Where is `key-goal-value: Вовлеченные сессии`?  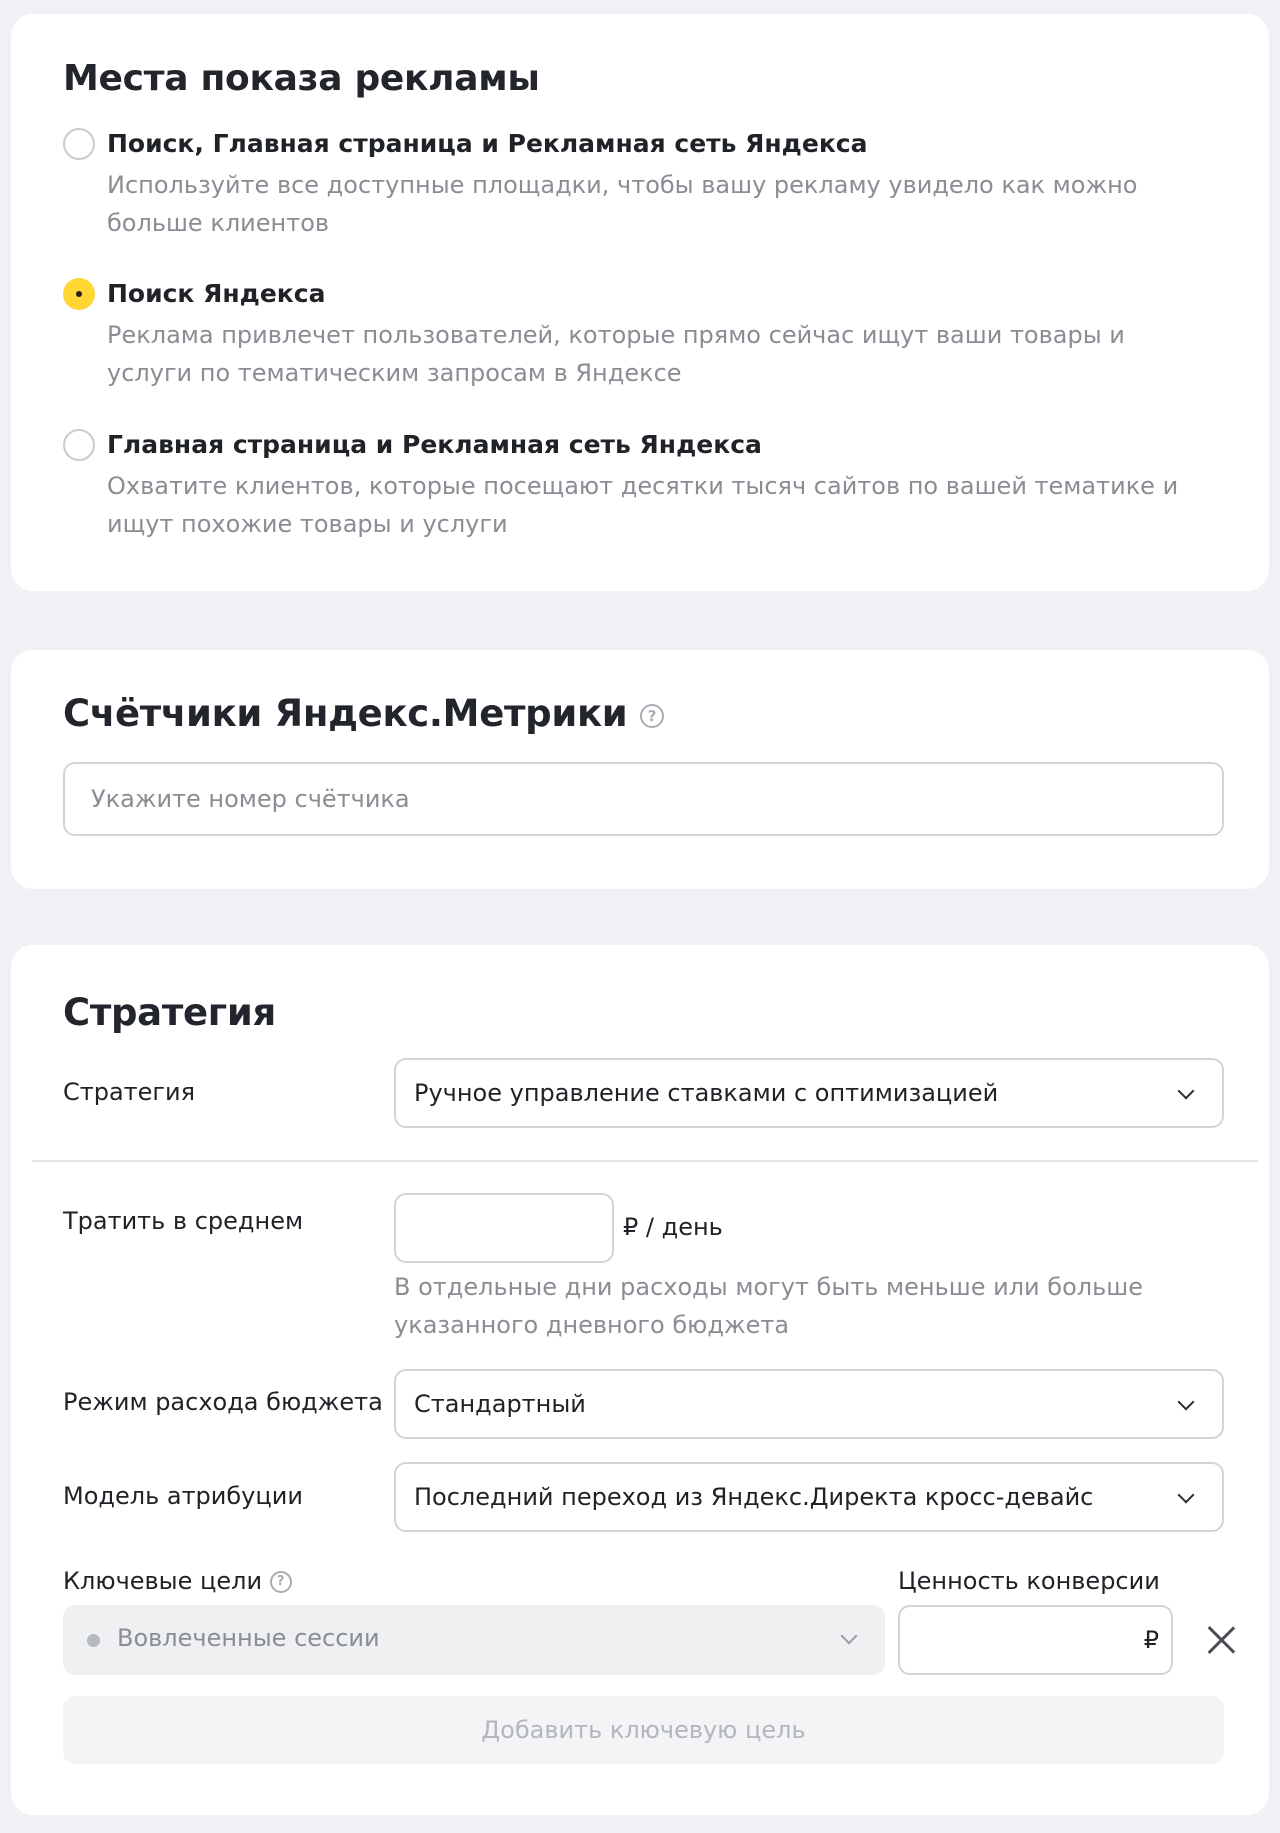 key-goal-value: Вовлеченные сессии is located at coordinates (248, 1638).